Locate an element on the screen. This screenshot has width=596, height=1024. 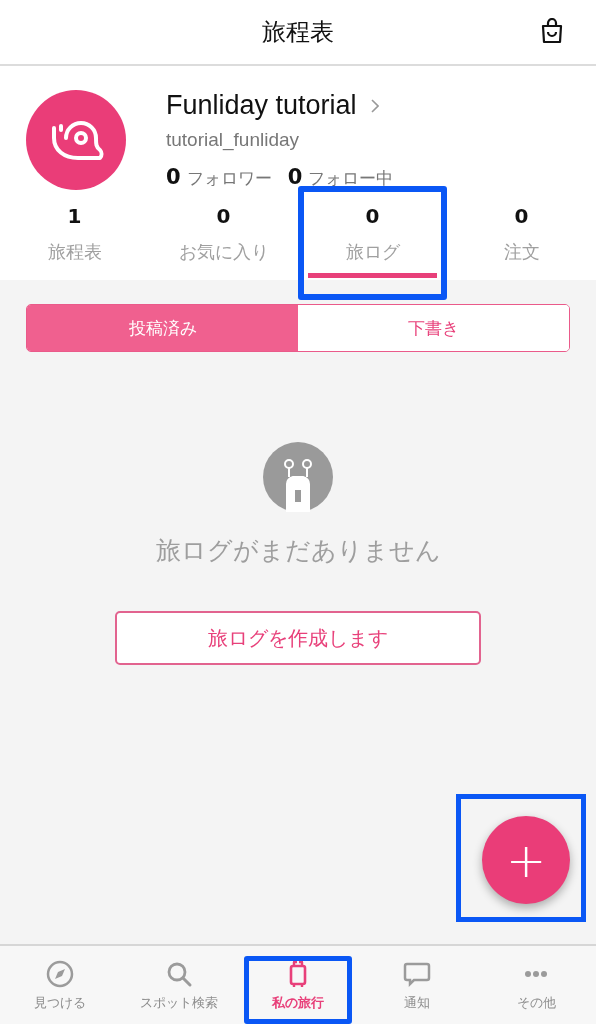
add-button: + is located at coordinates (526, 860).